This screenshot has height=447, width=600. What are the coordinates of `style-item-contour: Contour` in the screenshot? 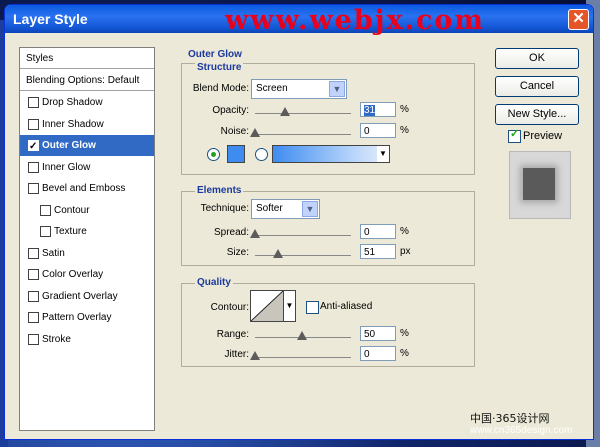 It's located at (87, 210).